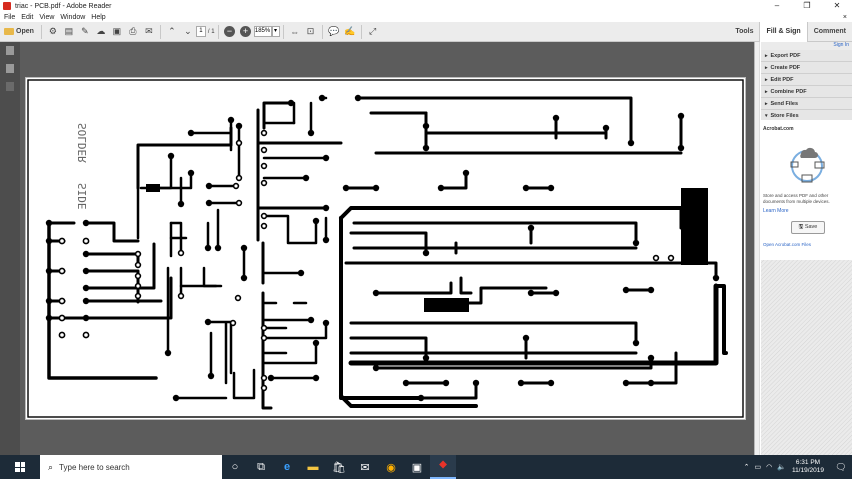 The width and height of the screenshot is (852, 479). I want to click on zoom-dropdown: ▾, so click(275, 31).